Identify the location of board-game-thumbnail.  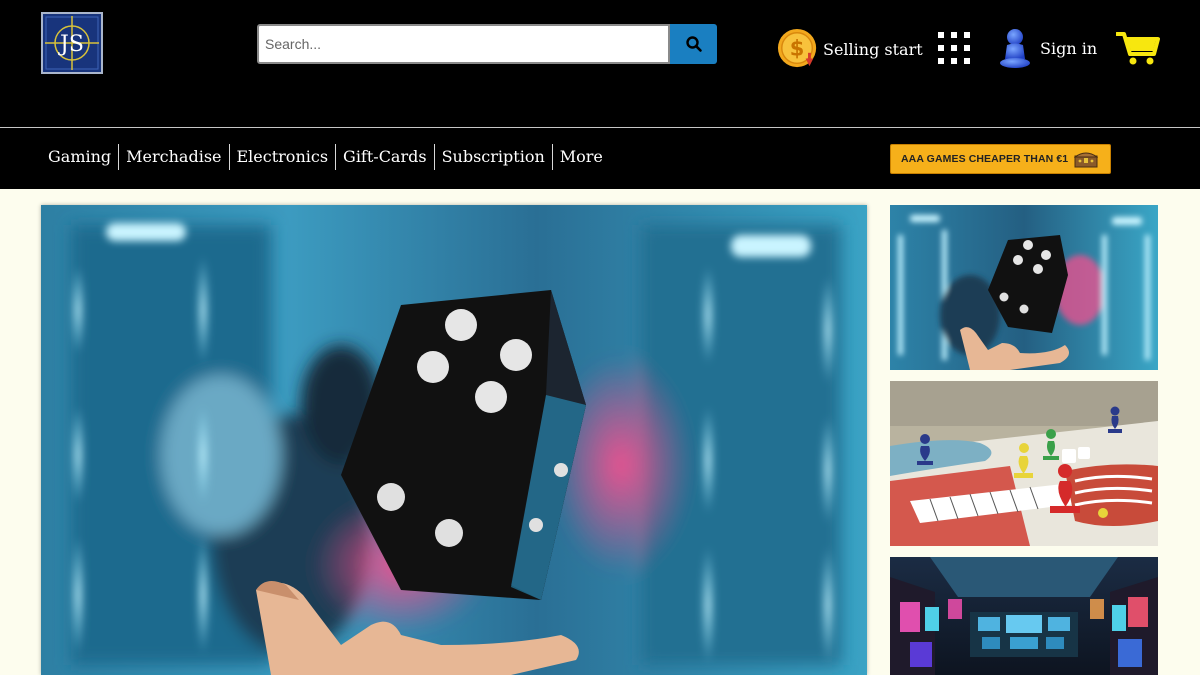
(1024, 463).